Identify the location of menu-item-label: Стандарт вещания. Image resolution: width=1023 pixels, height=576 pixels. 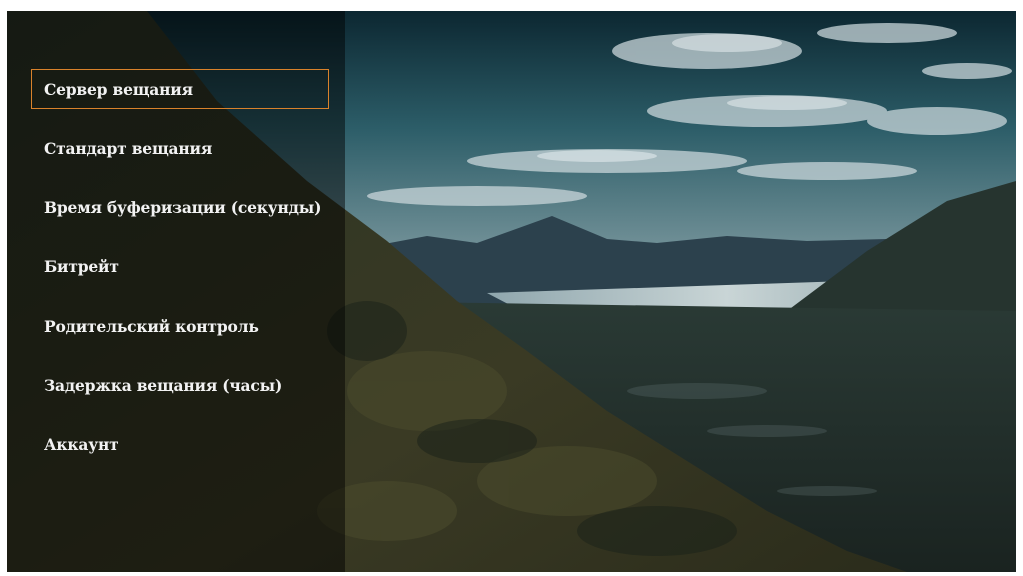
(128, 148).